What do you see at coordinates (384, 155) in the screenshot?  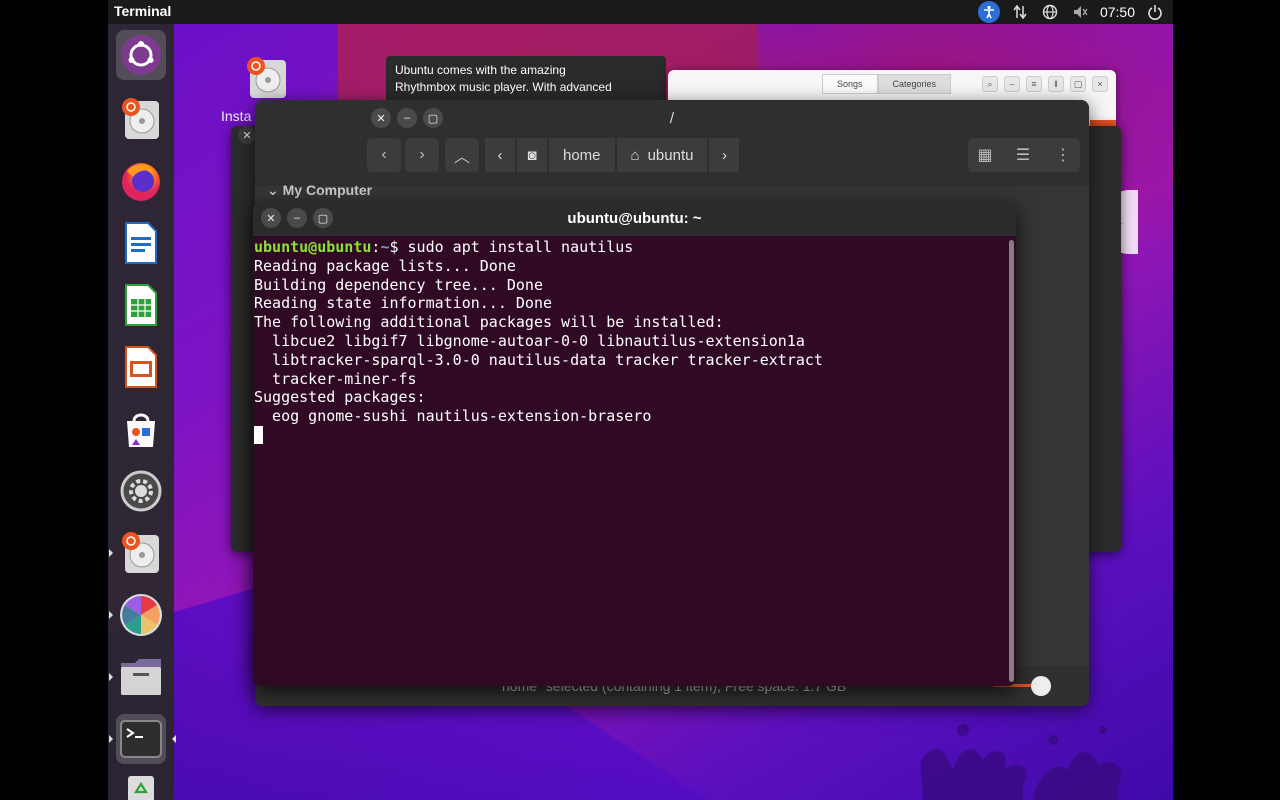 I see `back-icon: ‹` at bounding box center [384, 155].